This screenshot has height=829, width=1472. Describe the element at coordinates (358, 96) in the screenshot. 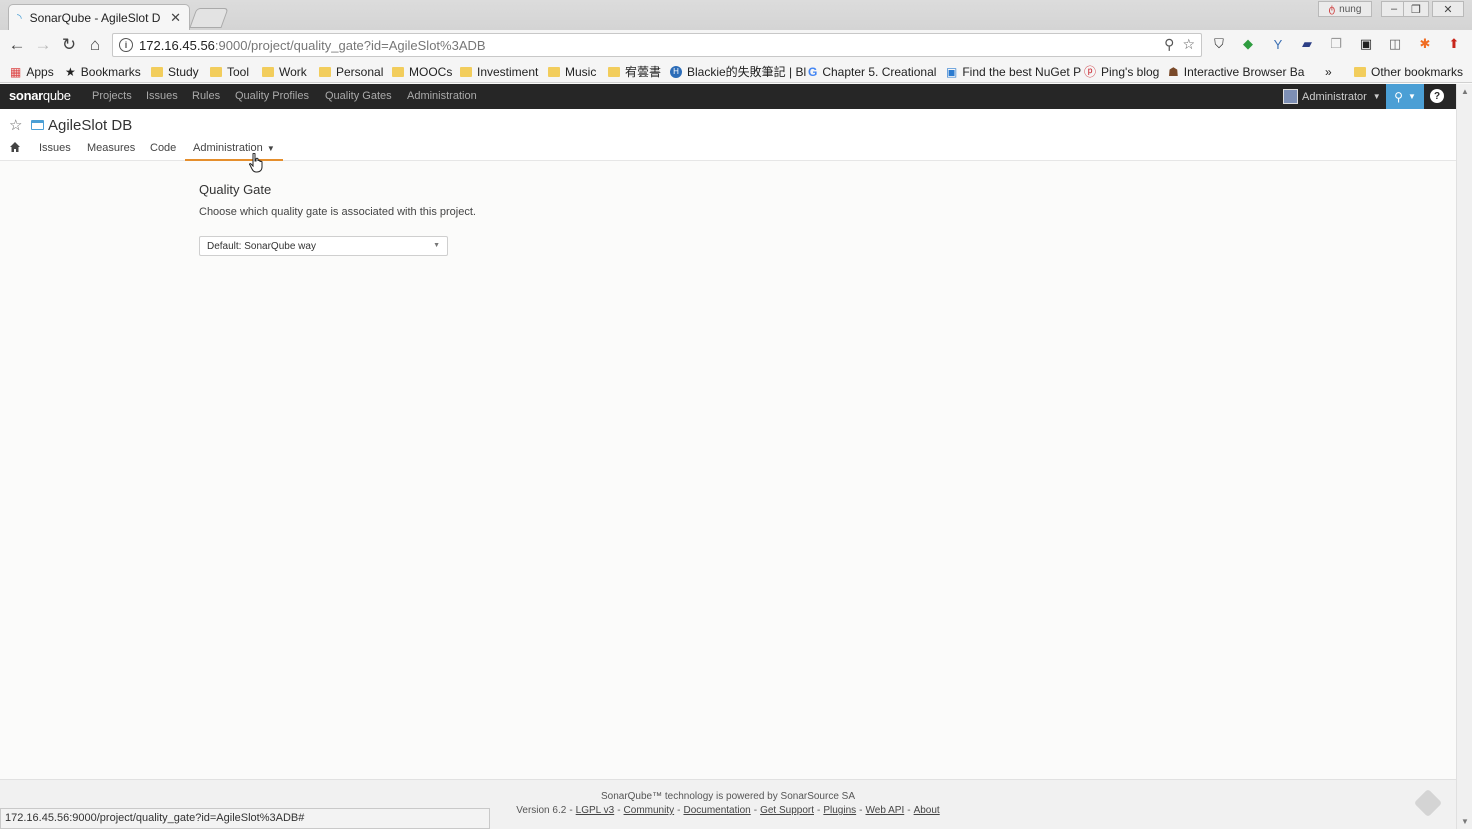

I see `nav-quality-gates: Quality Gates` at that location.